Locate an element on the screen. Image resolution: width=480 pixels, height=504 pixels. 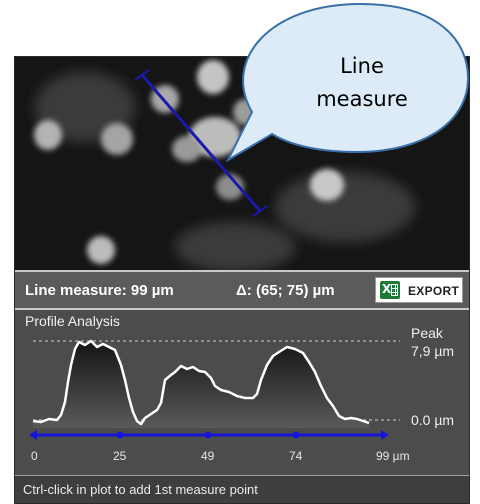
axis-tick-74: 74 is located at coordinates (296, 456).